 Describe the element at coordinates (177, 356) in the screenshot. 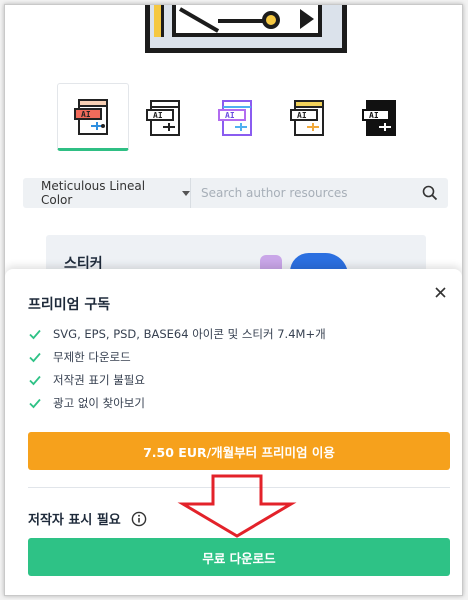

I see `list-item: 무제한 다운로드` at that location.